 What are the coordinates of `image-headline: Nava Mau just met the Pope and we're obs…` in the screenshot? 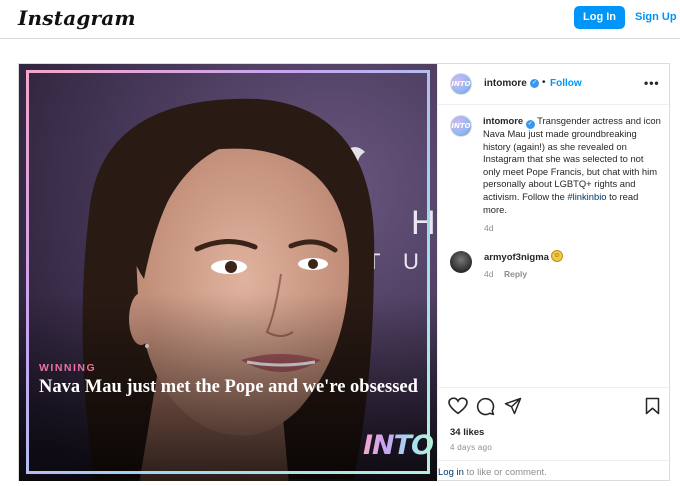 It's located at (228, 387).